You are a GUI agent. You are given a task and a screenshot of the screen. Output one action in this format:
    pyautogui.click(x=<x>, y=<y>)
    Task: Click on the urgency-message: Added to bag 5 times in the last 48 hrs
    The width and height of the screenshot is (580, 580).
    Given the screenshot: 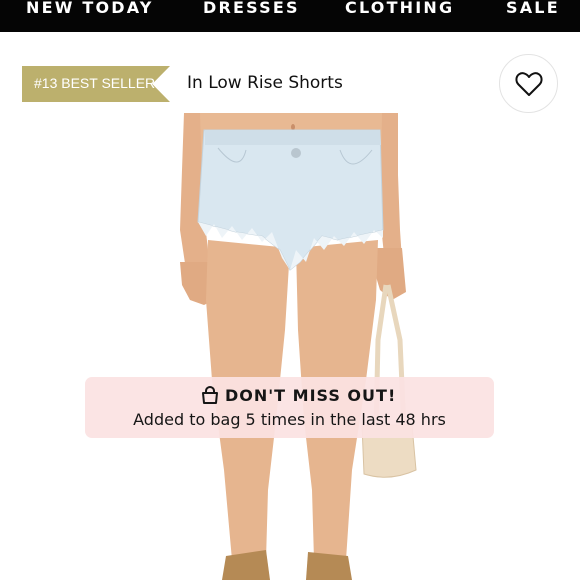 What is the action you would take?
    pyautogui.click(x=289, y=419)
    